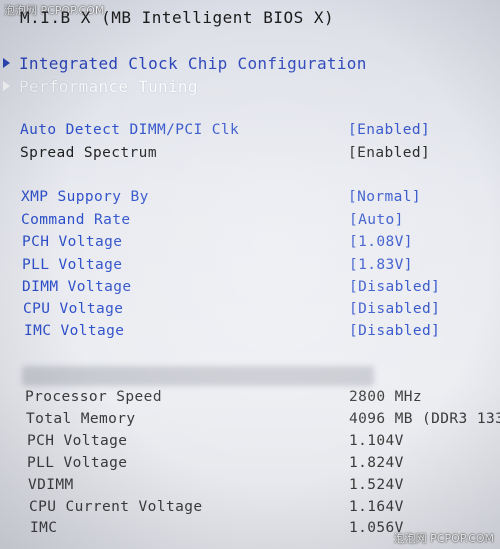  I want to click on watermark-bottom: 泡泡网 PCPOP.COM, so click(443, 538).